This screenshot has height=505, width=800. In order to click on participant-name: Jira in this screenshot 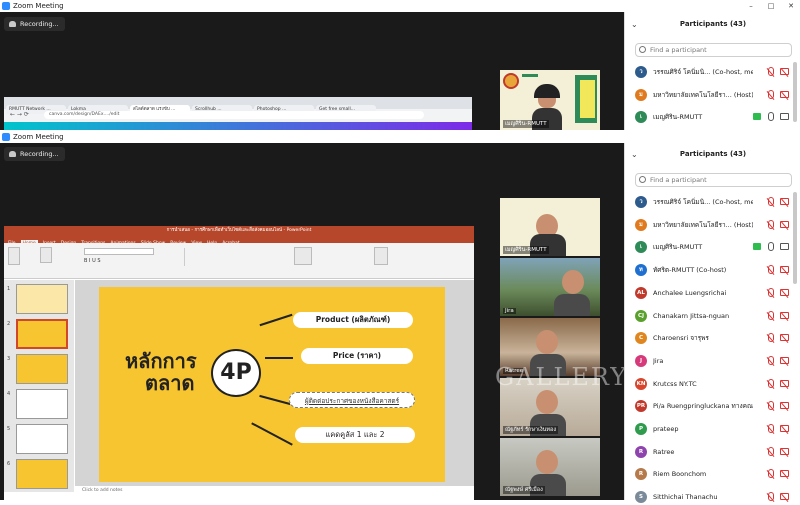, I will do `click(658, 360)`.